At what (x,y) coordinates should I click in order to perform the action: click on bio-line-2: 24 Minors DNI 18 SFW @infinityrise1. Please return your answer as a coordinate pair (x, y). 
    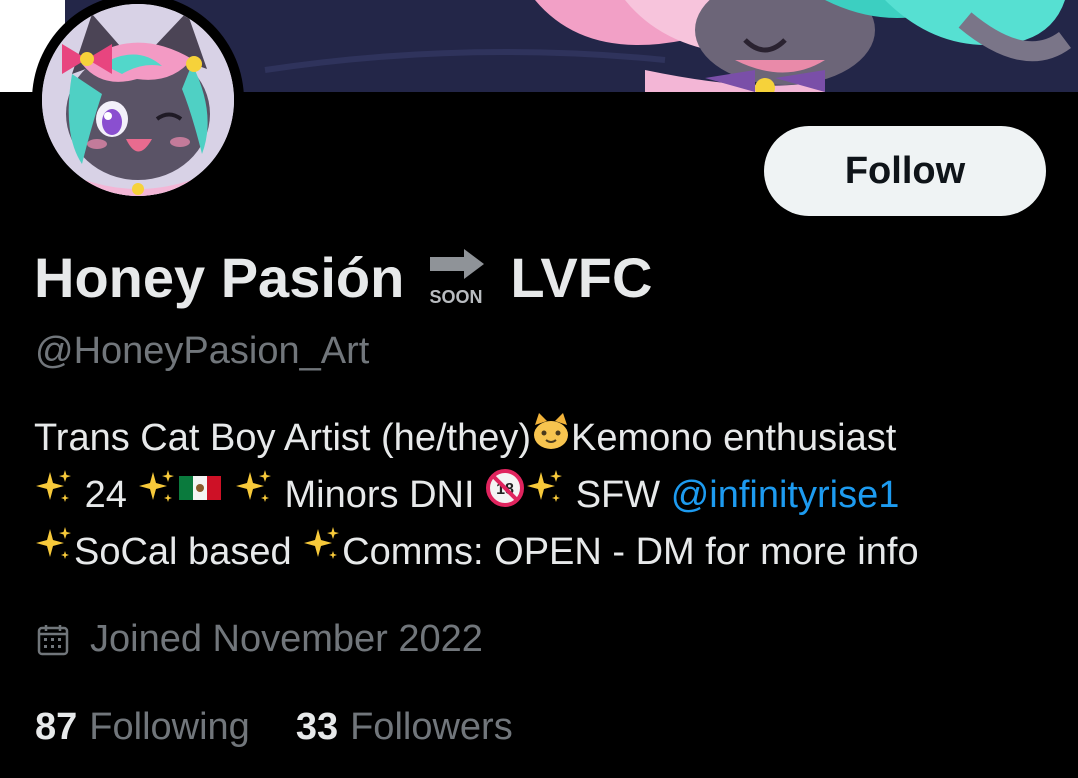
    Looking at the image, I should click on (544, 495).